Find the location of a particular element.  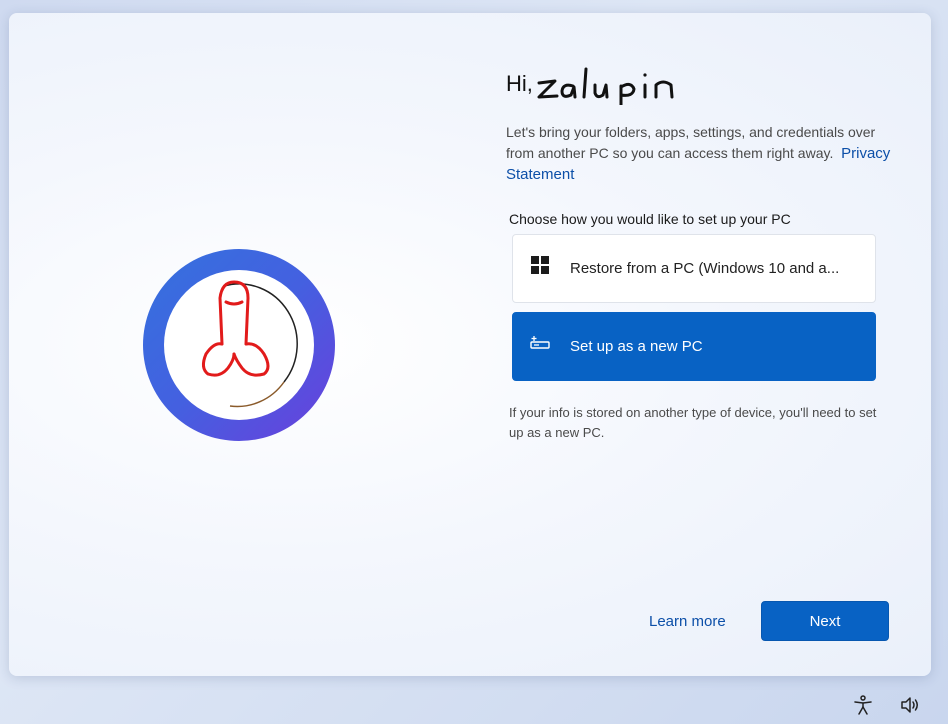

next-button: Next is located at coordinates (825, 621).